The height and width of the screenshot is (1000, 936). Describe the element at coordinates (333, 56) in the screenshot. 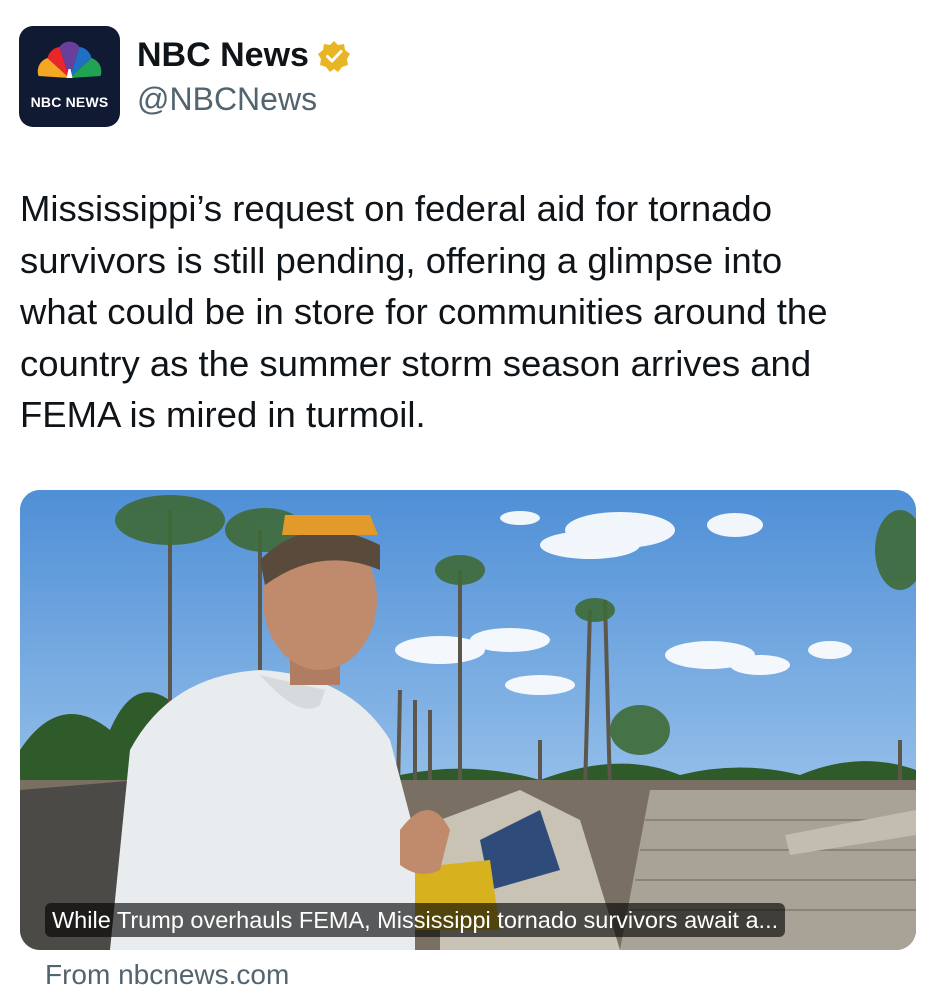

I see `verified-badge-icon` at that location.